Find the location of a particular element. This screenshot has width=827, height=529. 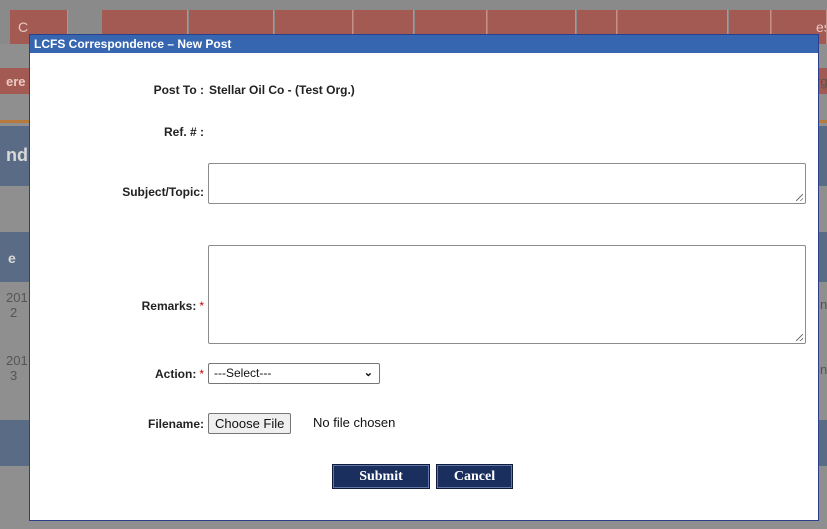

subject-label: Subject/Topic: is located at coordinates (163, 192).